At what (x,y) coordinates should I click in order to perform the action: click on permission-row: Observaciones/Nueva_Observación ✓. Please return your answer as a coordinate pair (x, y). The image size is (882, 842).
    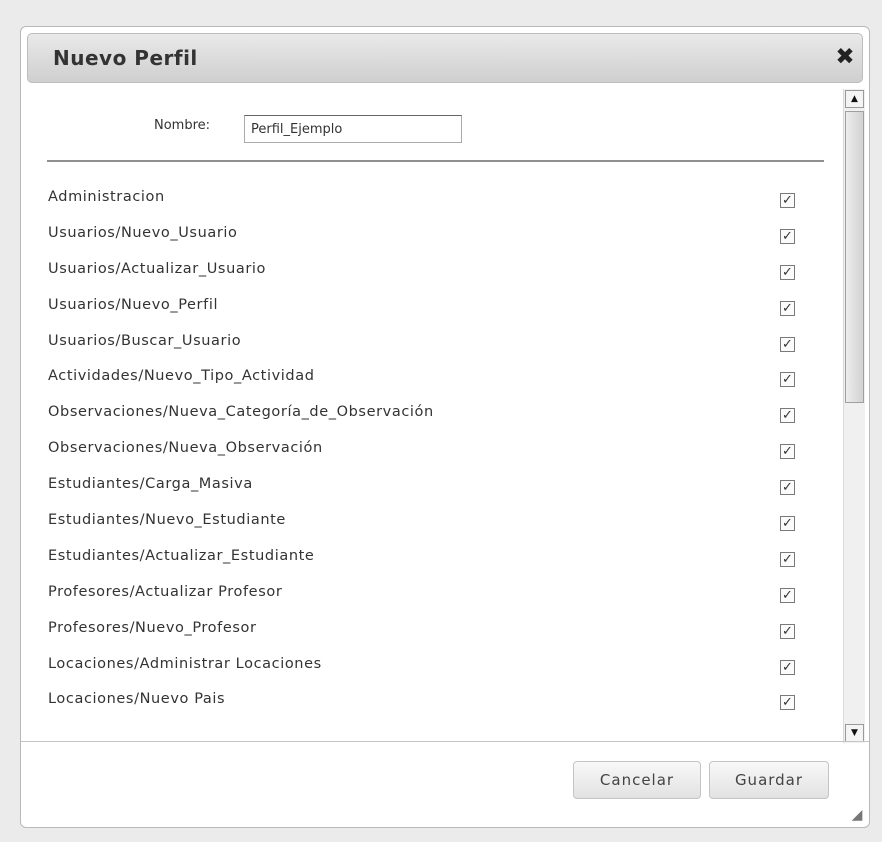
    Looking at the image, I should click on (438, 454).